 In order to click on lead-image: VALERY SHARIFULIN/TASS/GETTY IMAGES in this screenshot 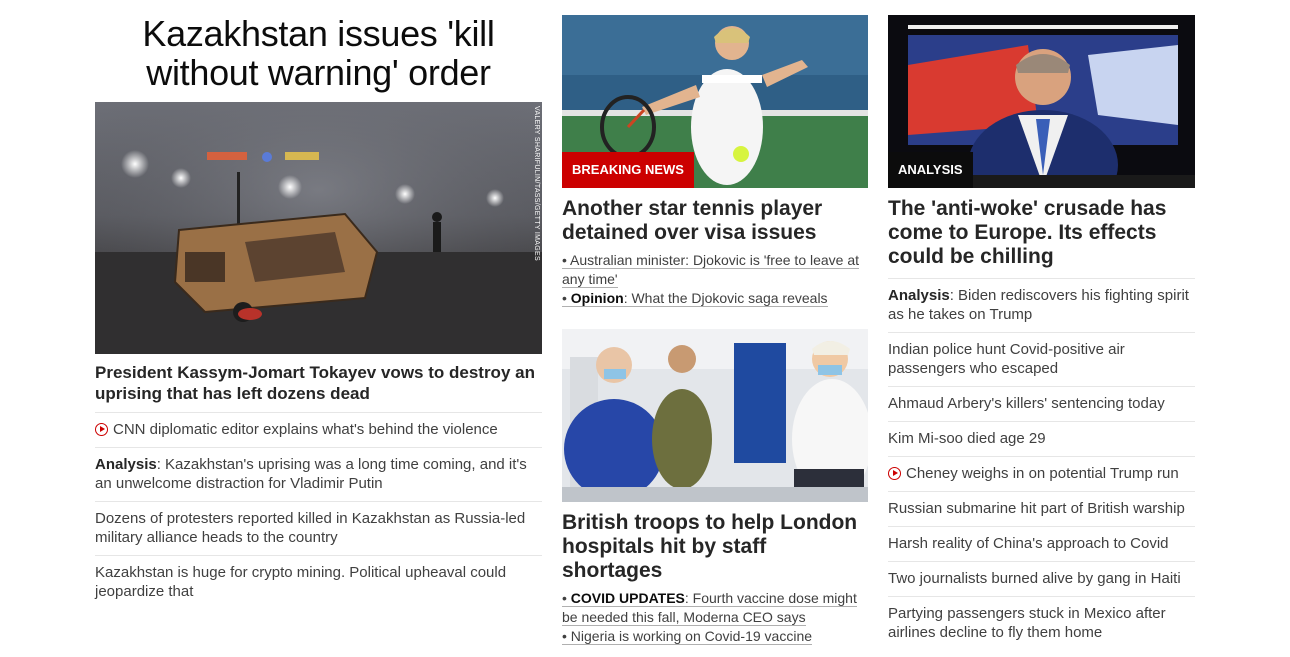, I will do `click(318, 228)`.